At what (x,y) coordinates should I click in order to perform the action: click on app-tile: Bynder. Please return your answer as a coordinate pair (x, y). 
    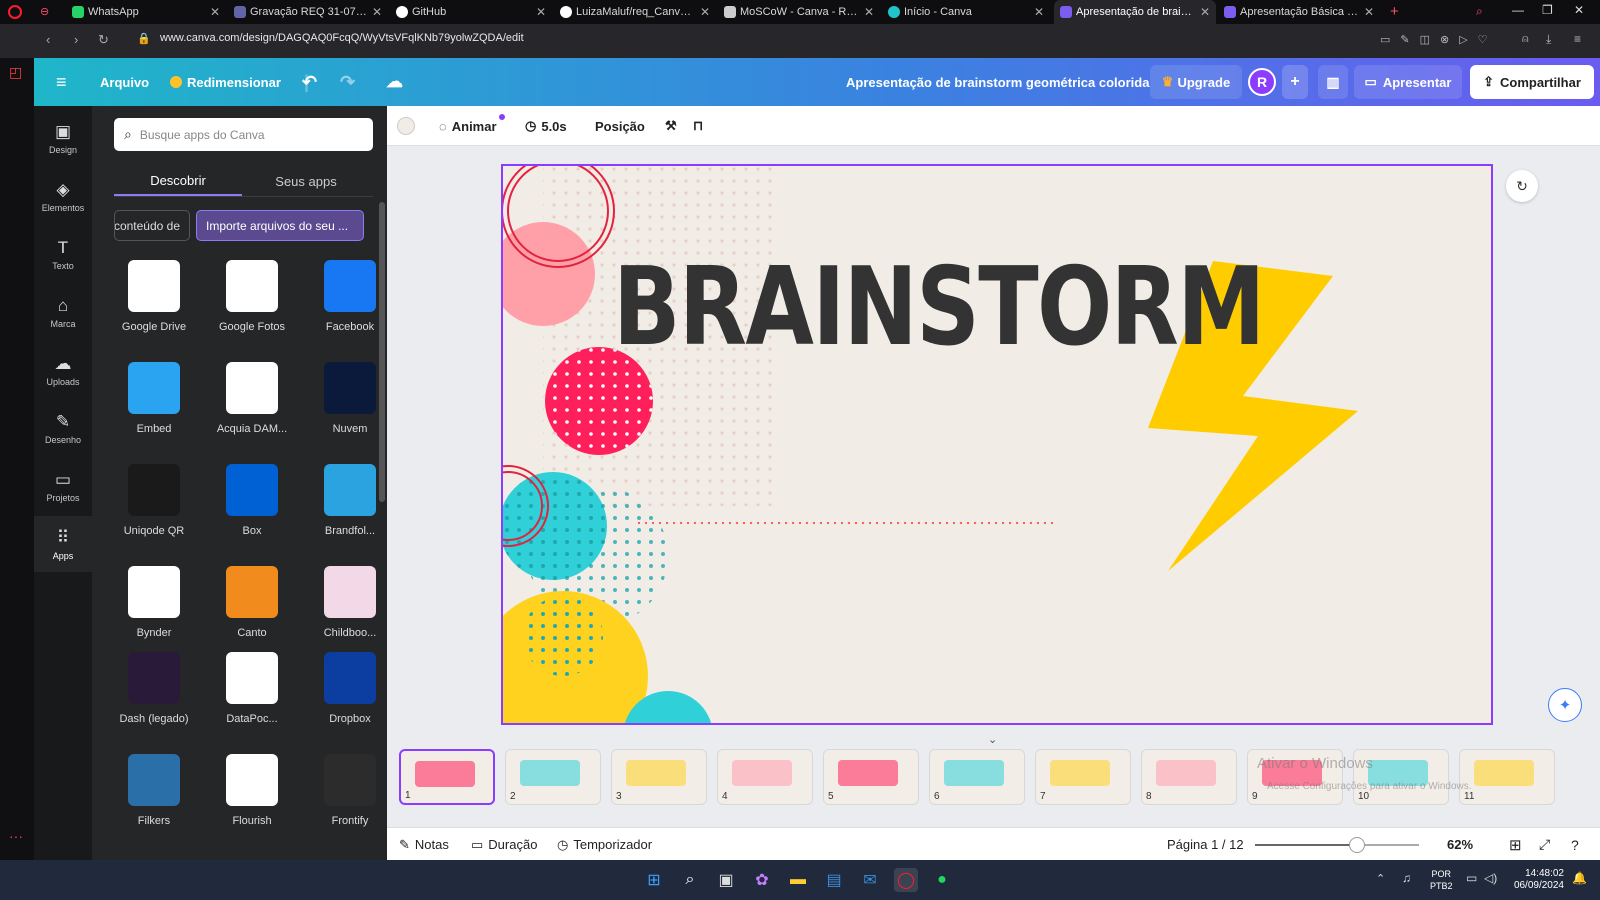
    Looking at the image, I should click on (154, 603).